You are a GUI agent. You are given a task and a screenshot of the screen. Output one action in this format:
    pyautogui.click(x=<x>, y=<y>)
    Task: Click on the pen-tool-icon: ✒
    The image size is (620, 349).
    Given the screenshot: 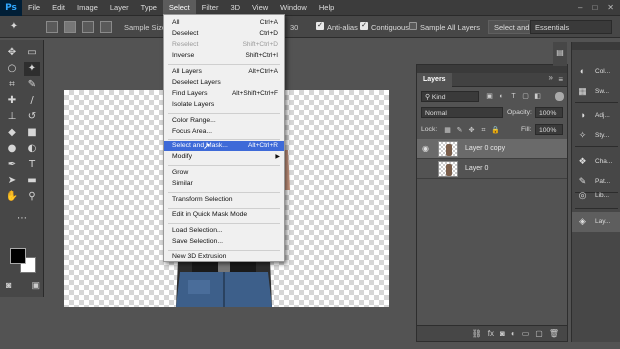 What is the action you would take?
    pyautogui.click(x=12, y=165)
    